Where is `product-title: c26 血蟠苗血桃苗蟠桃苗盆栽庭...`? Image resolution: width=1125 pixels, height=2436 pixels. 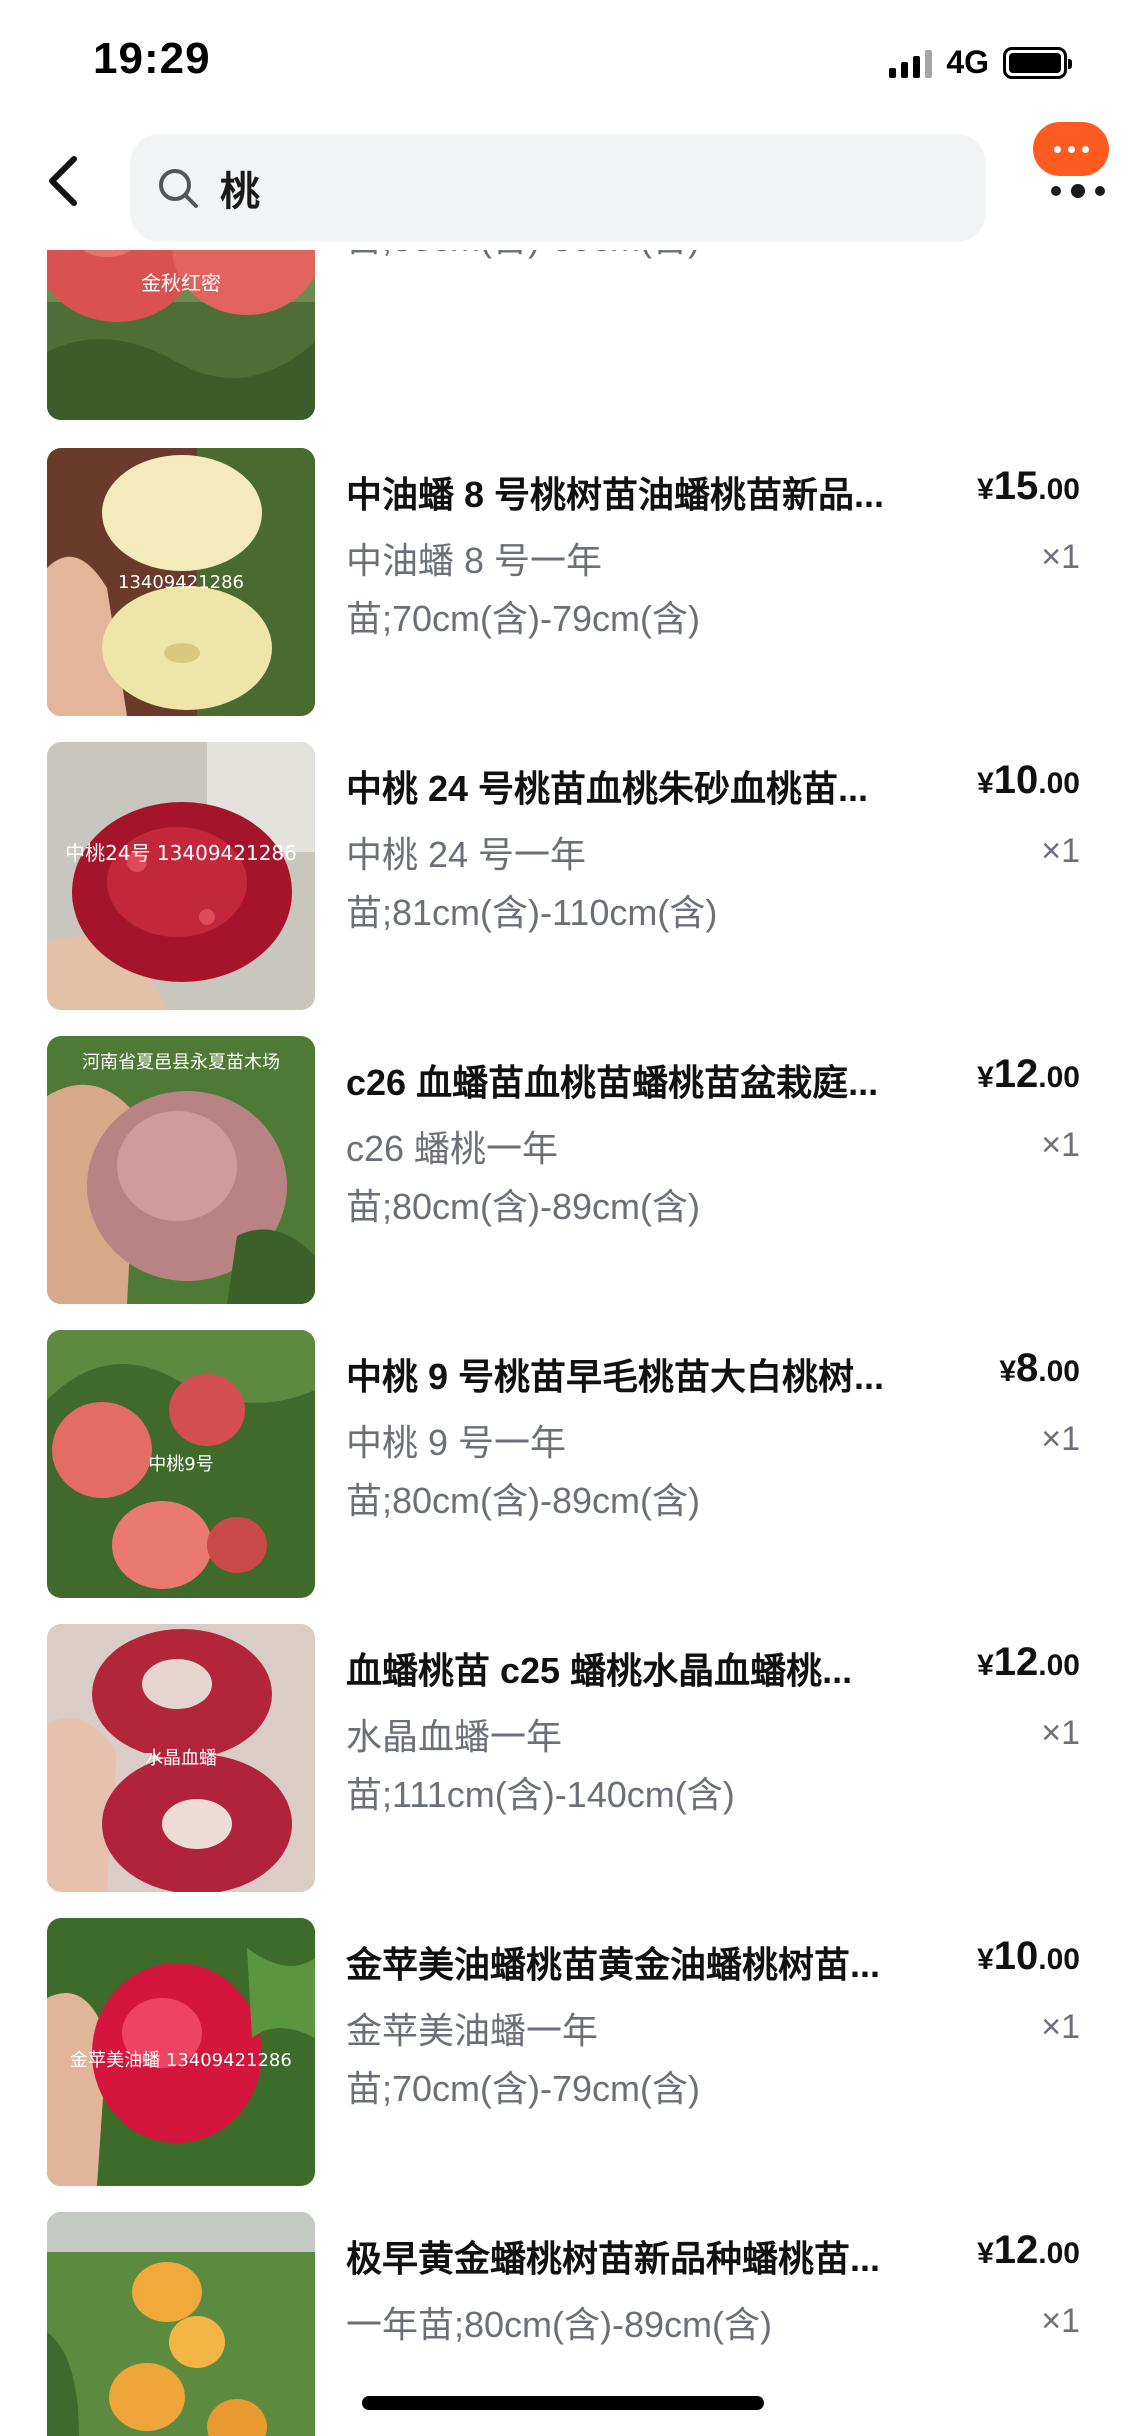
product-title: c26 血蟠苗血桃苗蟠桃苗盆栽庭... is located at coordinates (646, 1080).